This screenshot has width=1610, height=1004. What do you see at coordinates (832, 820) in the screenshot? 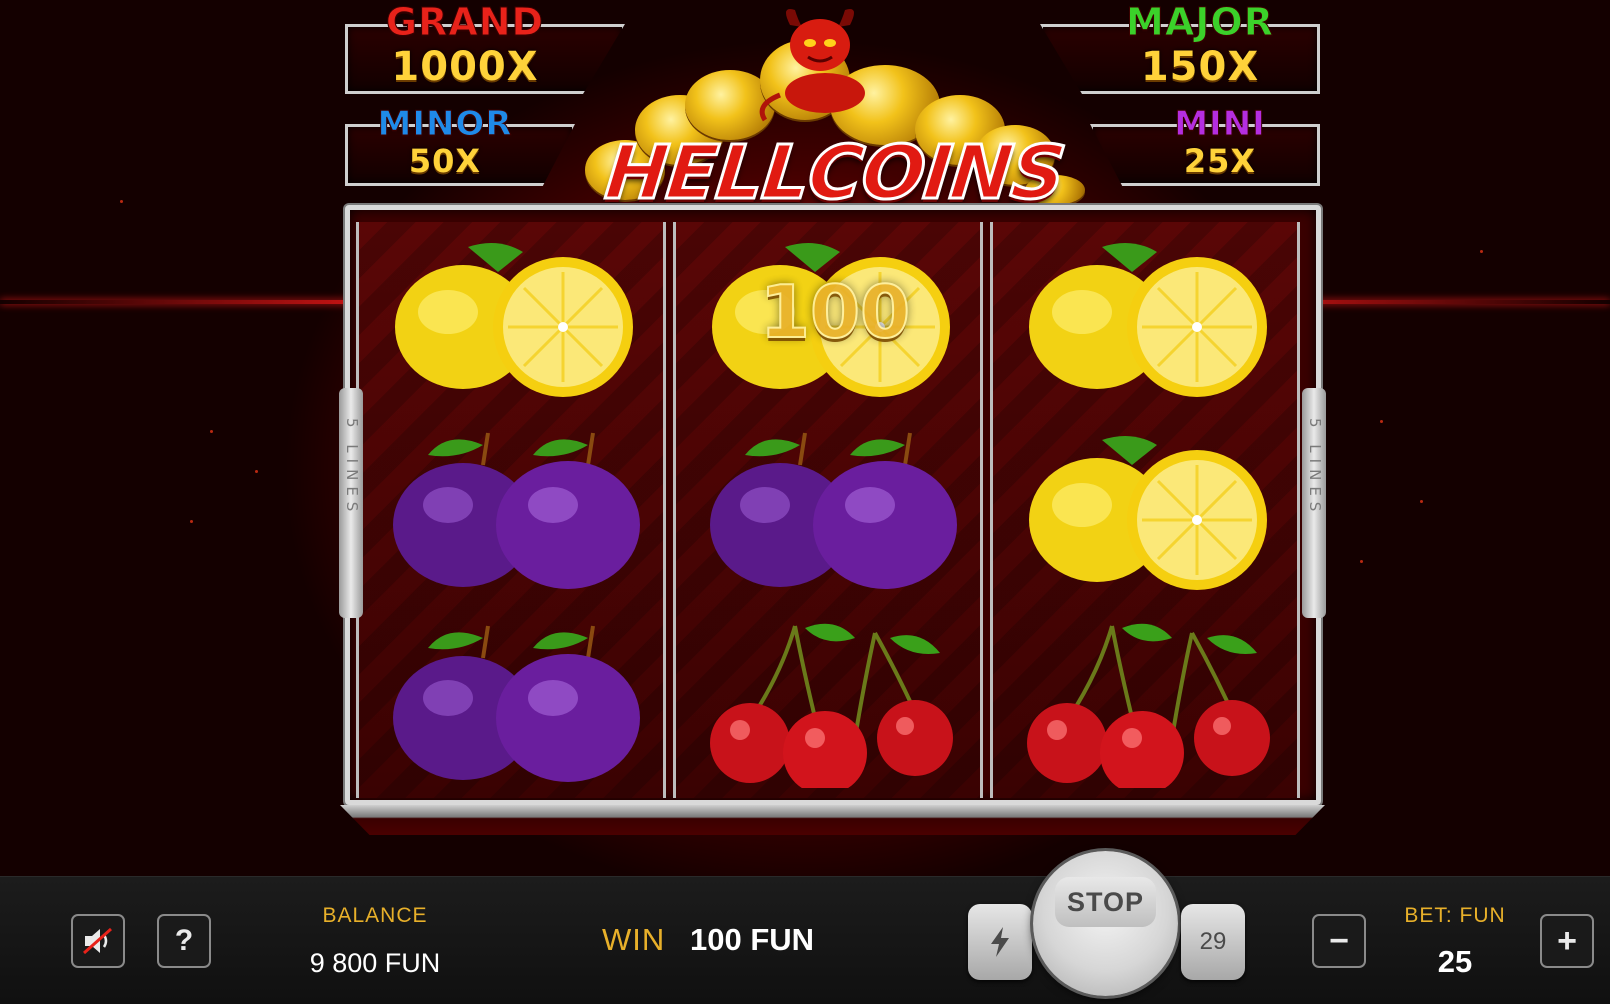
I see `reel-frame-base` at bounding box center [832, 820].